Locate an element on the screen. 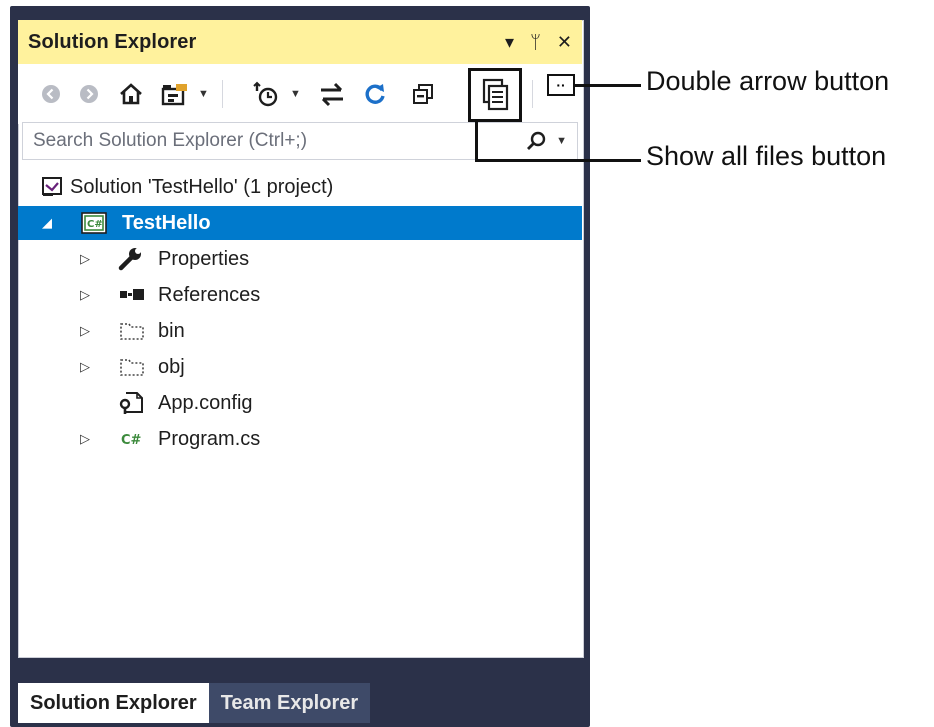 Image resolution: width=934 pixels, height=727 pixels. double-arrow-icon: ·· is located at coordinates (561, 85).